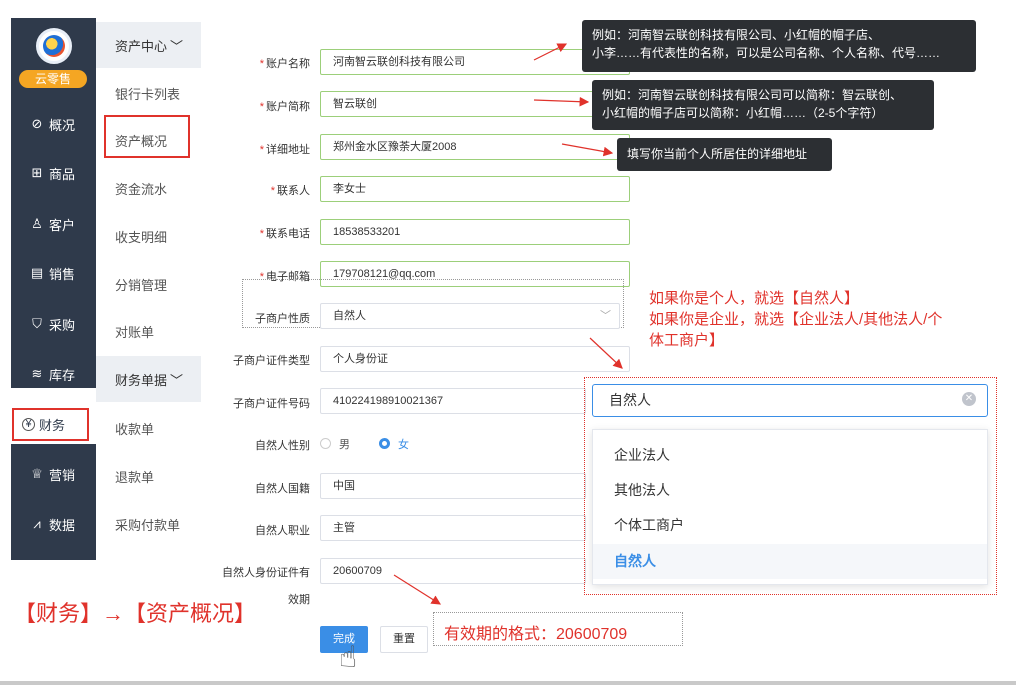  Describe the element at coordinates (62, 225) in the screenshot. I see `nav-label: 客户` at that location.